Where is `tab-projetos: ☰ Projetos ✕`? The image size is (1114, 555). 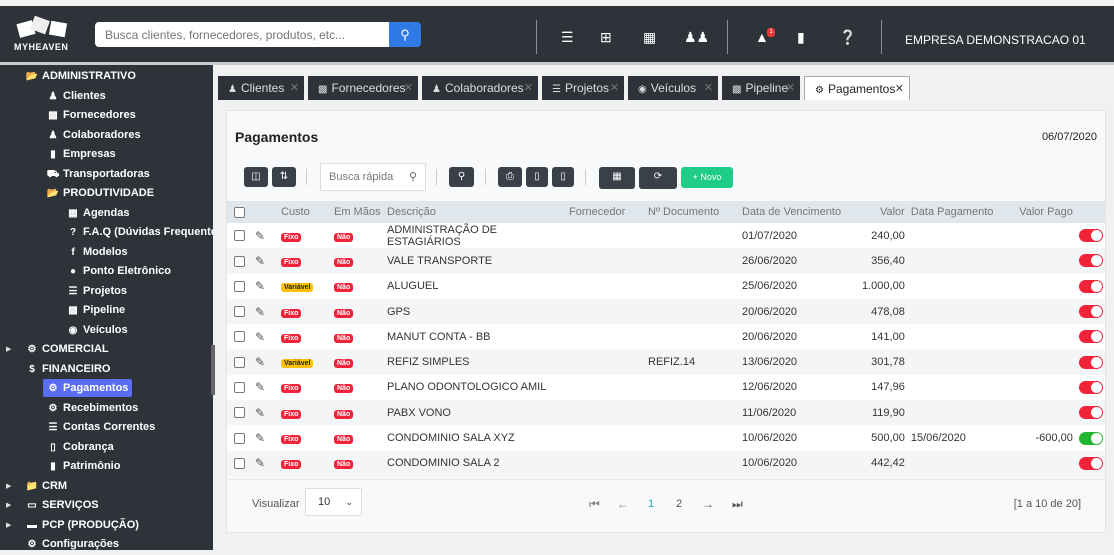
tab-projetos: ☰ Projetos ✕ is located at coordinates (583, 88).